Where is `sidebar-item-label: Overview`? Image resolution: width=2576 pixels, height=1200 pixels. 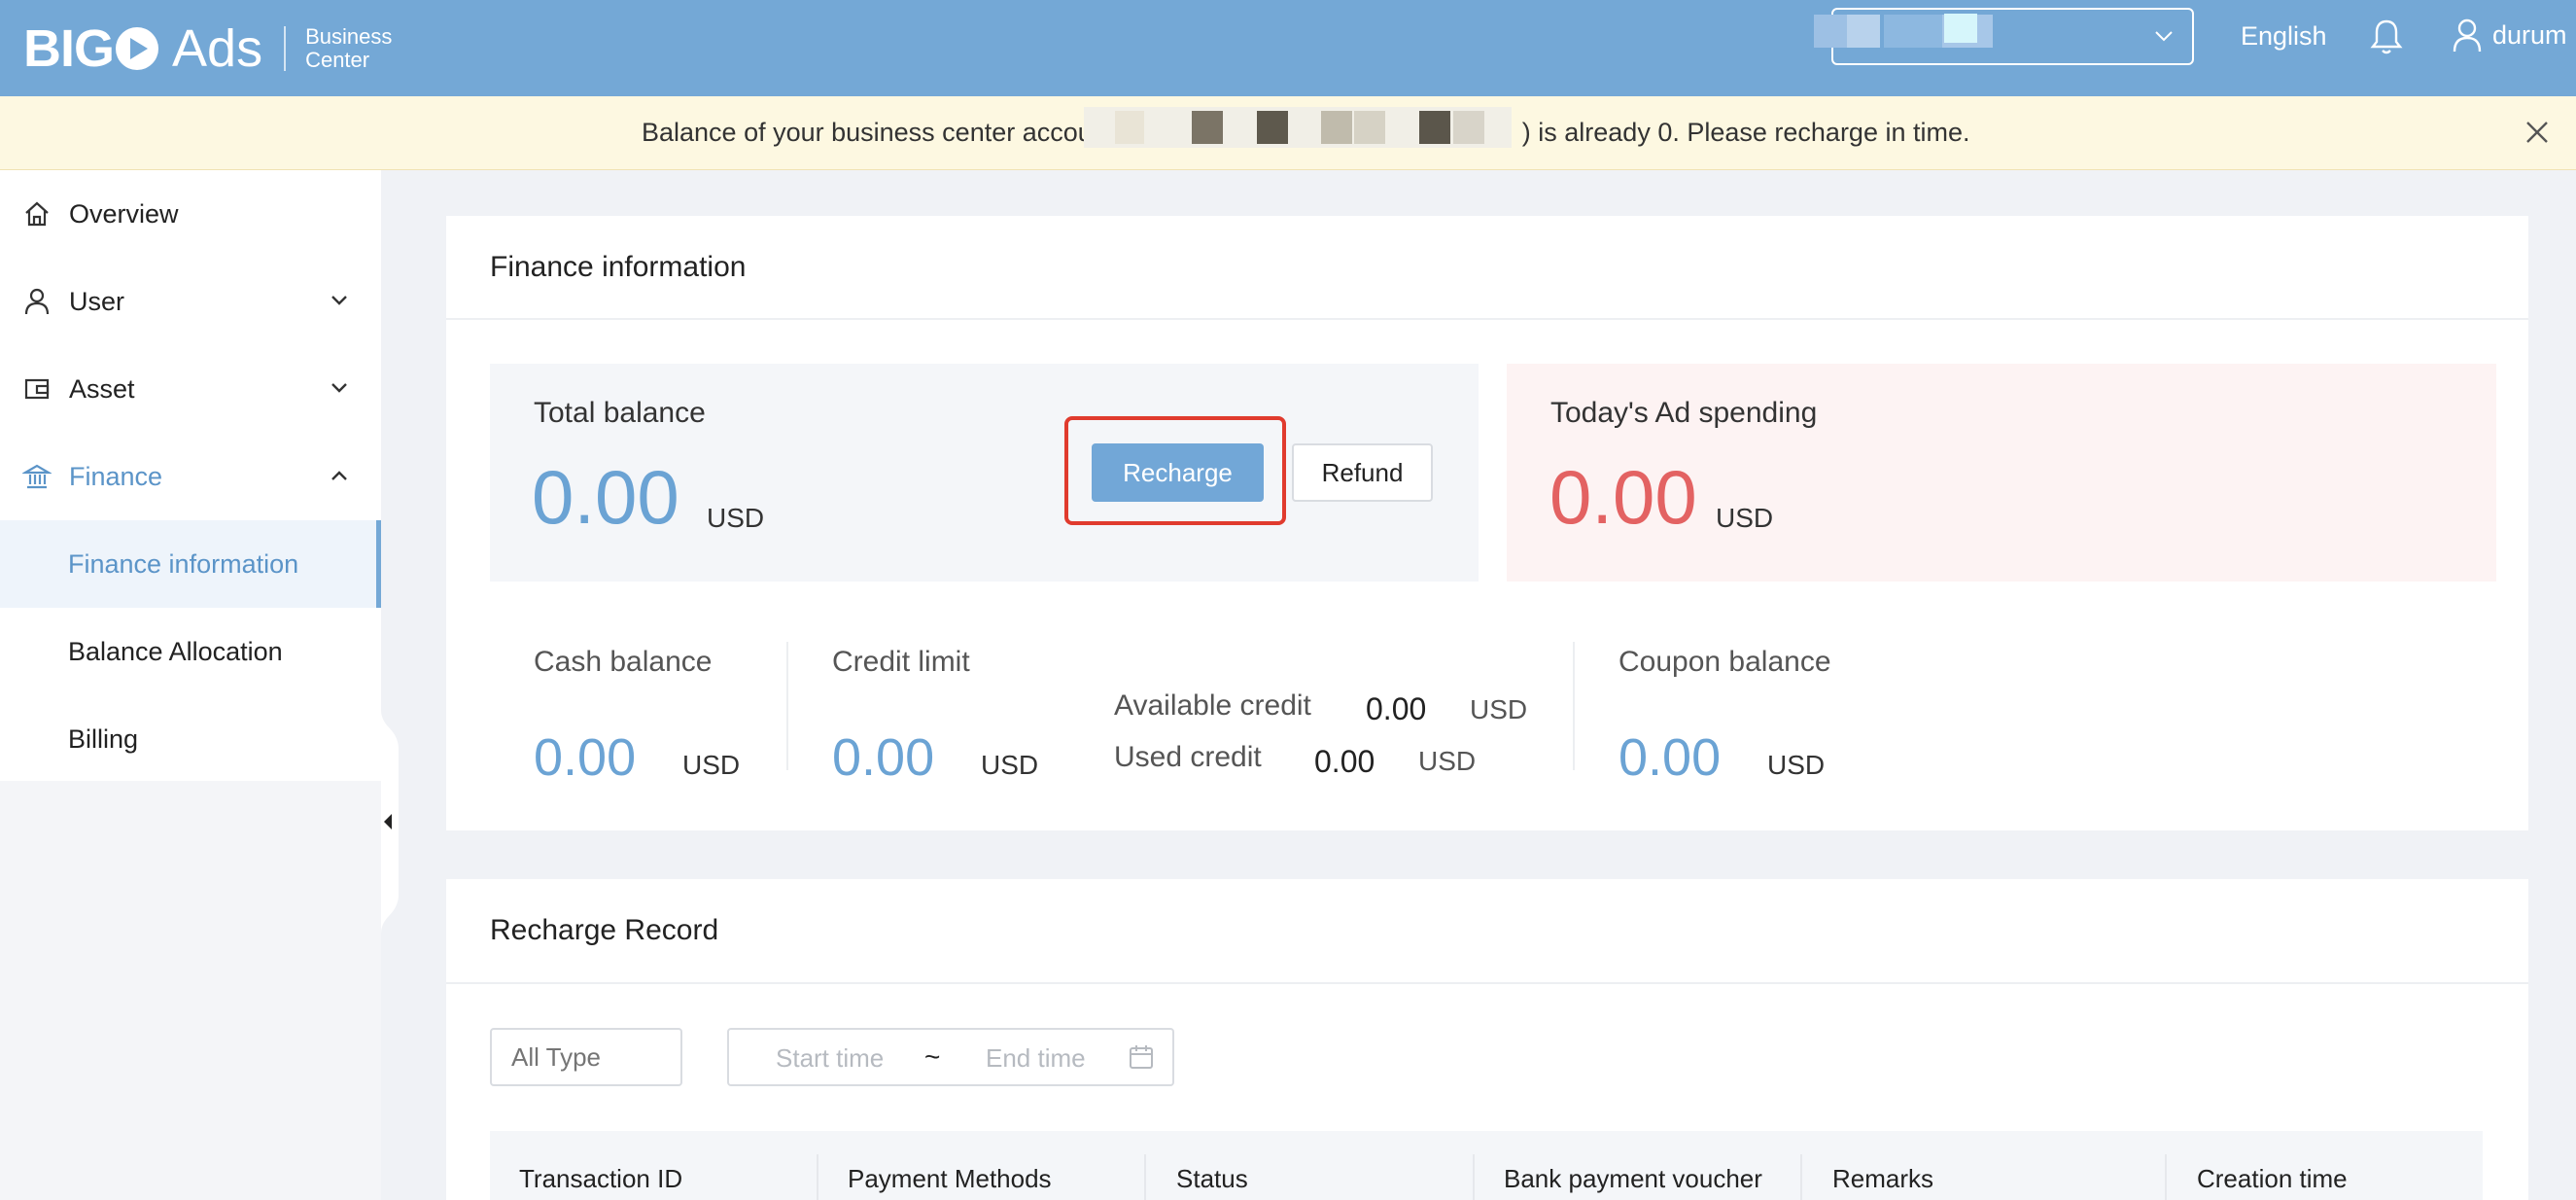 sidebar-item-label: Overview is located at coordinates (124, 213).